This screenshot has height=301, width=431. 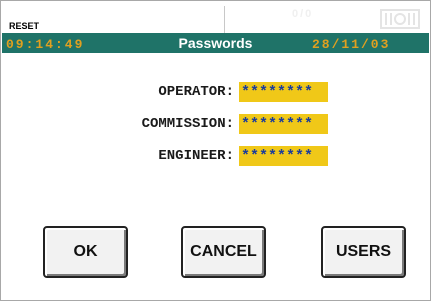 What do you see at coordinates (196, 156) in the screenshot?
I see `engineer-label: ENGINEER:` at bounding box center [196, 156].